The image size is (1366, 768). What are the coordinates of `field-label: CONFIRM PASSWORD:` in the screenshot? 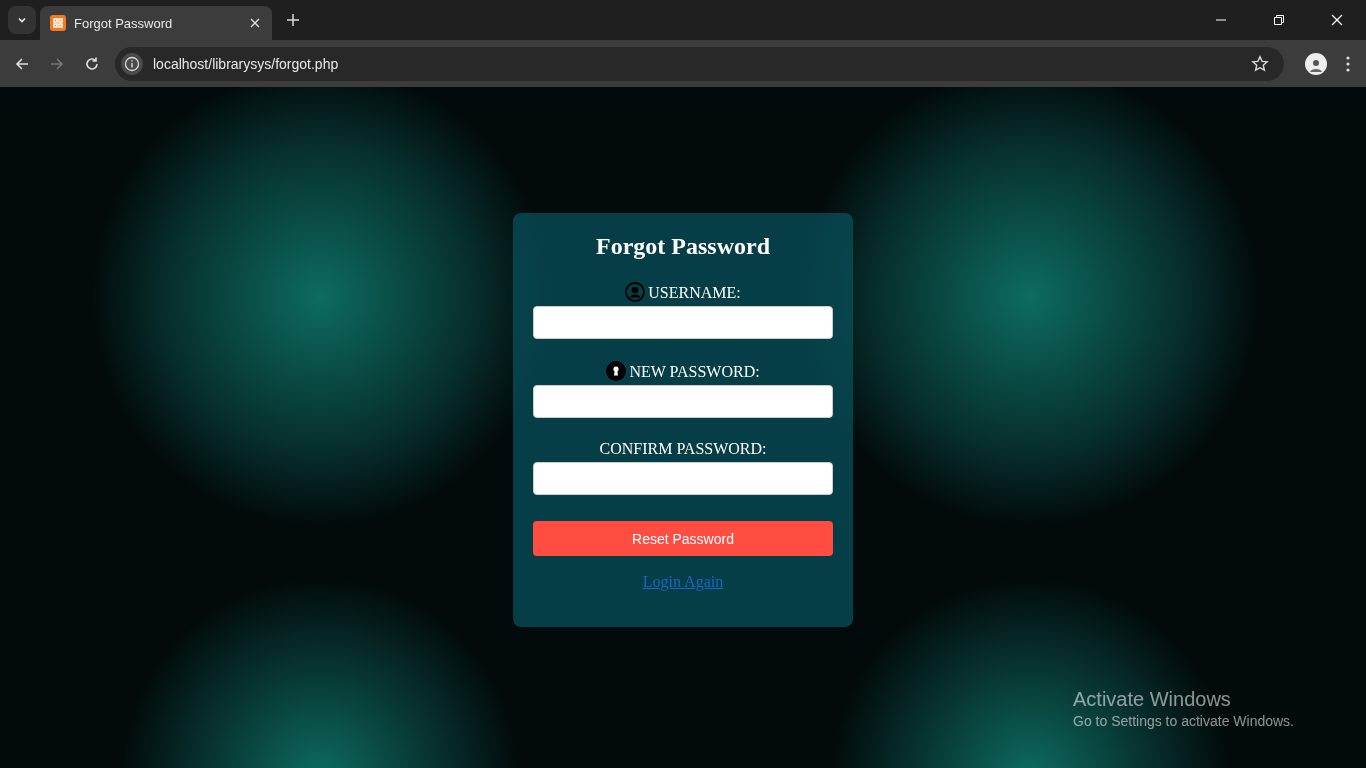 It's located at (683, 449).